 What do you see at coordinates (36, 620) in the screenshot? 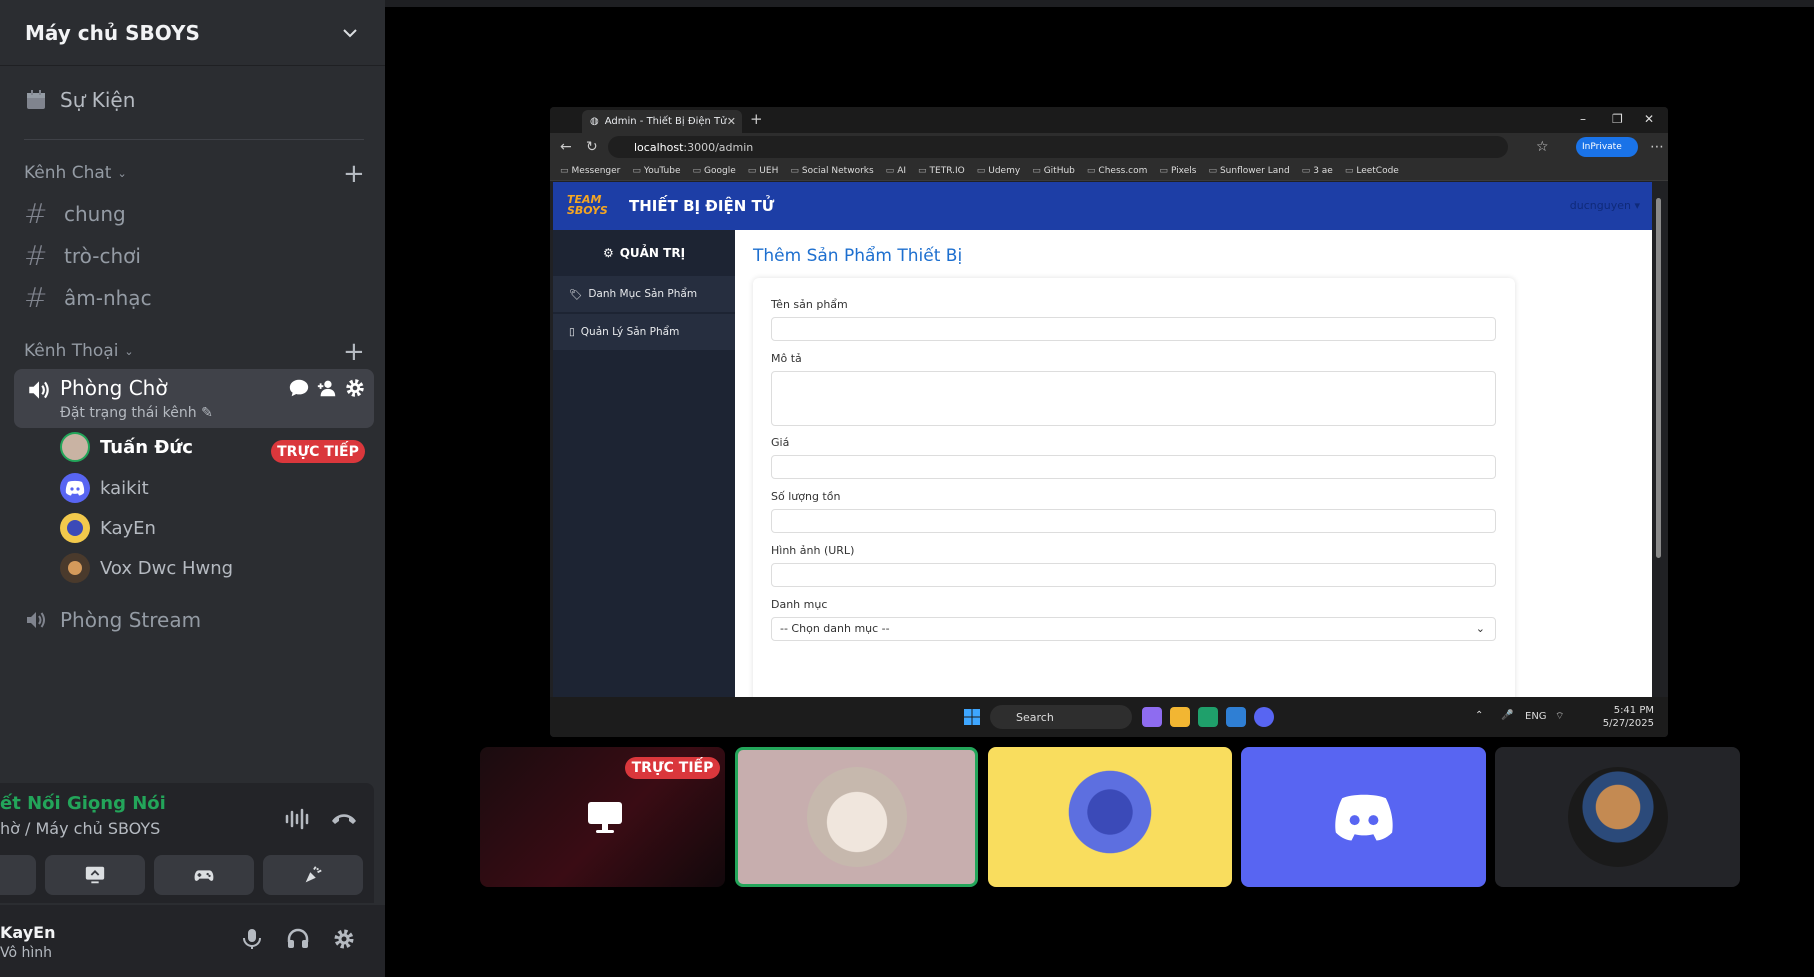
I see `speaker-icon` at bounding box center [36, 620].